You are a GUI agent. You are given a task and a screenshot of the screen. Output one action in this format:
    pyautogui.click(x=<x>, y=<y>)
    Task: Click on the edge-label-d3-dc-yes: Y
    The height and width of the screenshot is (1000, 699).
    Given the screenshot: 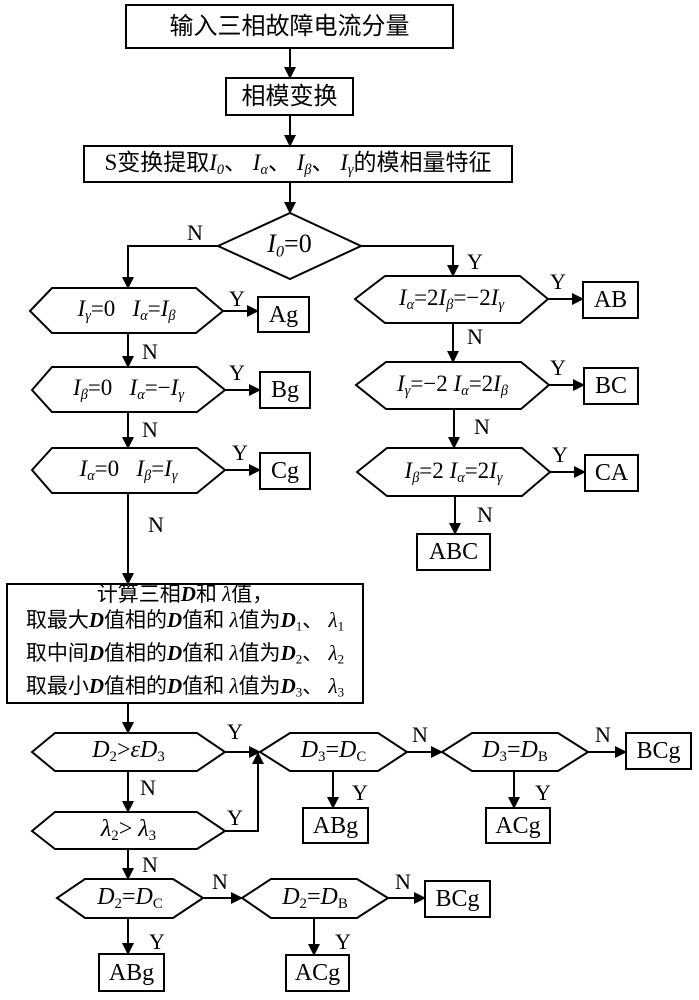 What is the action you would take?
    pyautogui.click(x=360, y=792)
    